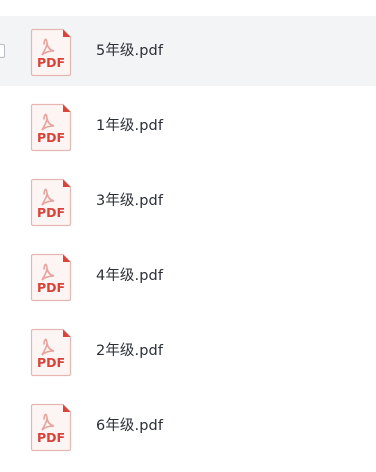 The image size is (376, 472). What do you see at coordinates (188, 51) in the screenshot?
I see `file-row: PDF 5年级.pdf` at bounding box center [188, 51].